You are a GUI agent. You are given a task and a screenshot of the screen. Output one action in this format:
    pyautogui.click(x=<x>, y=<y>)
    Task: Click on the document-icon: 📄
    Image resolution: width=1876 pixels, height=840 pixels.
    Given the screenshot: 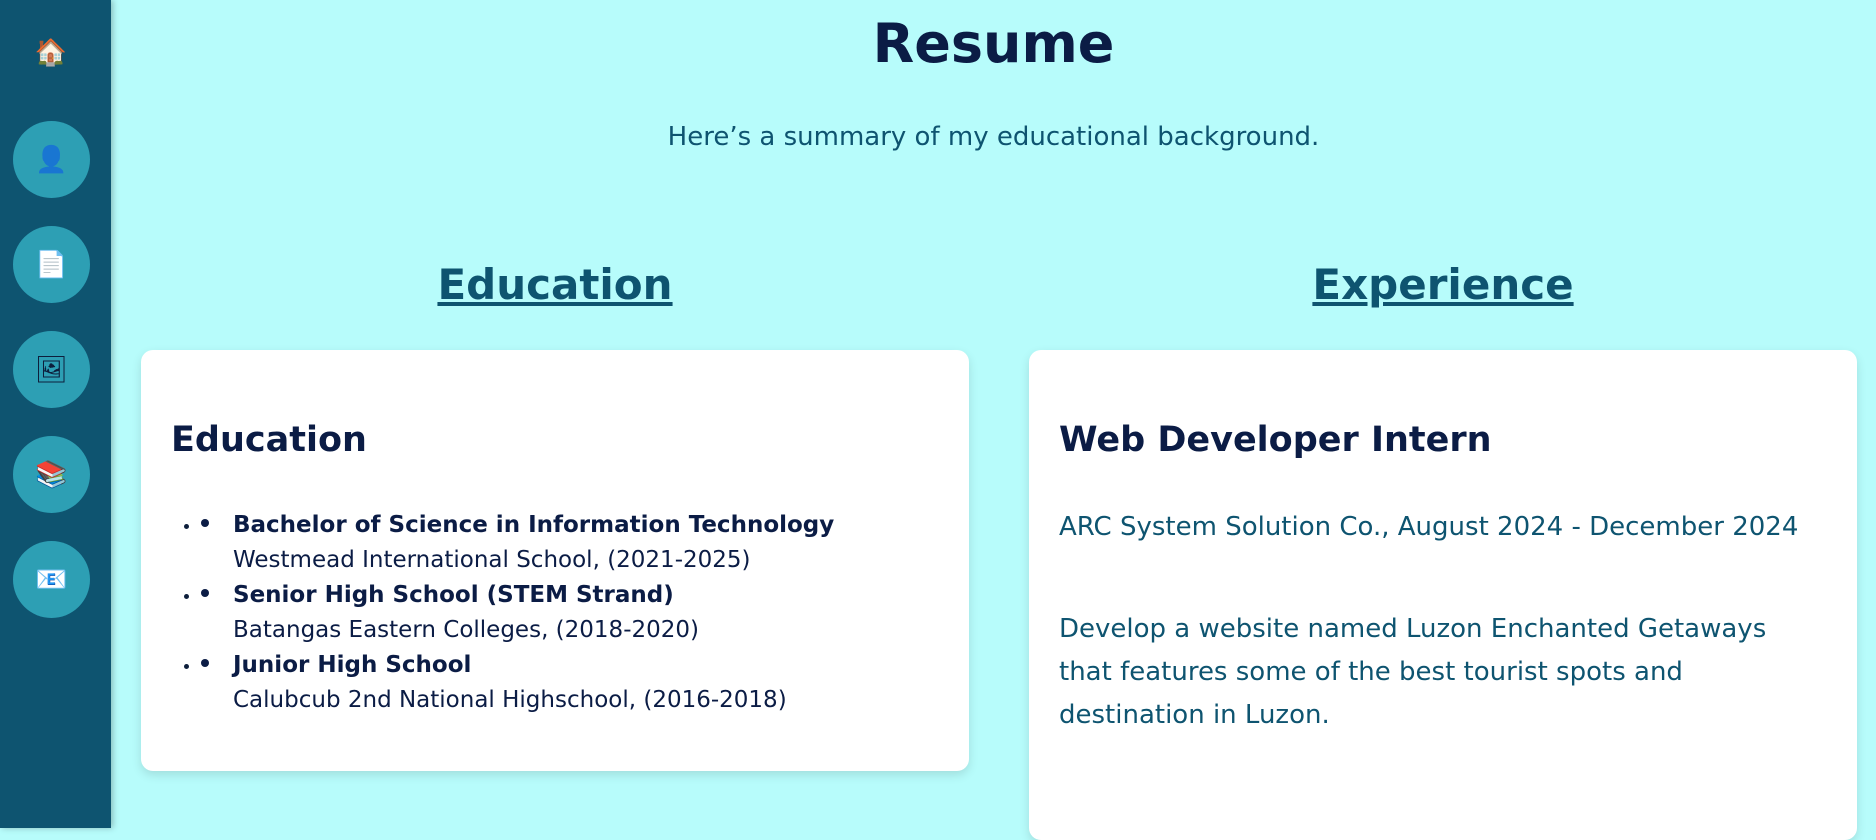 What is the action you would take?
    pyautogui.click(x=51, y=264)
    